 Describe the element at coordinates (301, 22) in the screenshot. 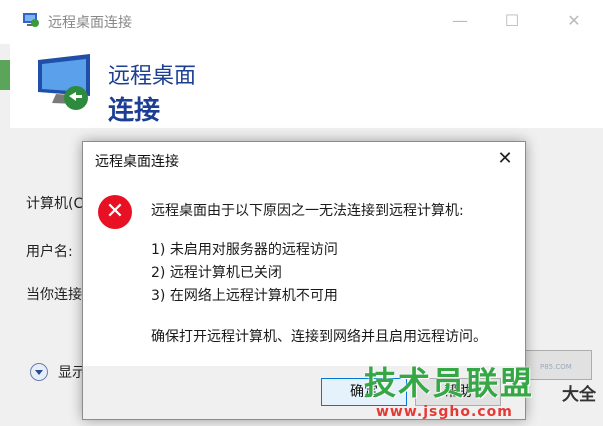

I see `title-bar: 远程桌面连接 — ☐ ✕` at that location.